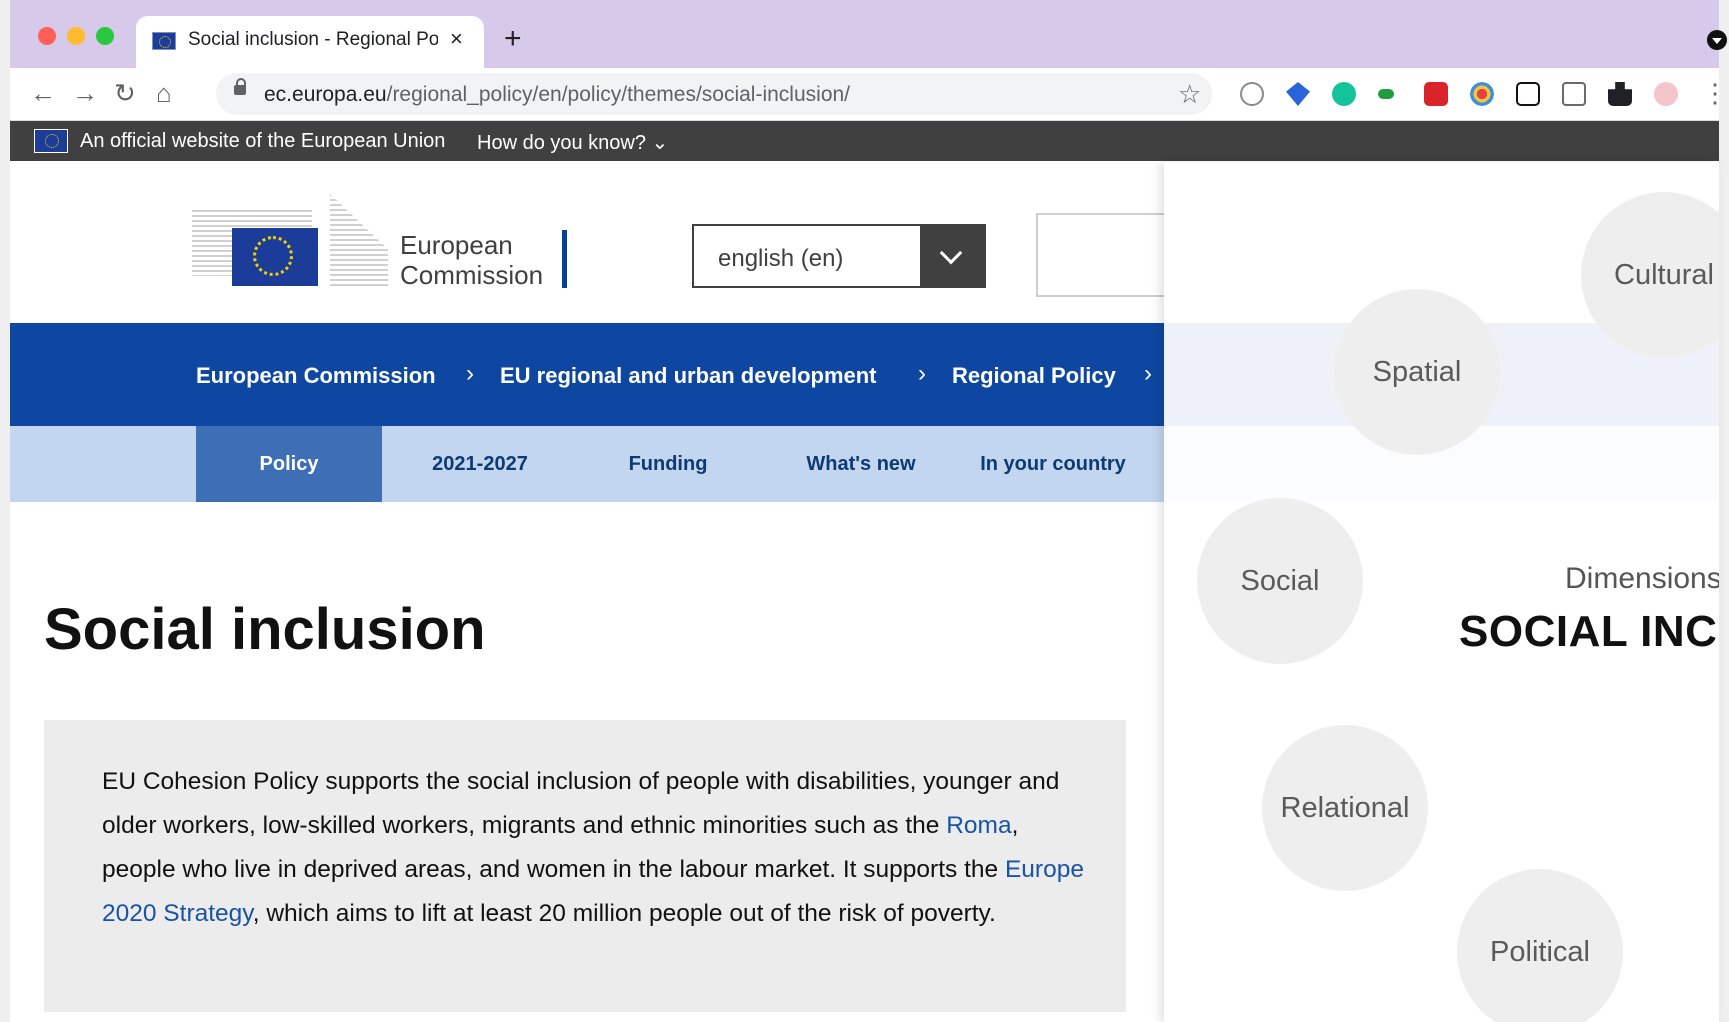 The height and width of the screenshot is (1022, 1729). I want to click on browser-tab-active: Social inclusion - Regional Poli ×, so click(310, 42).